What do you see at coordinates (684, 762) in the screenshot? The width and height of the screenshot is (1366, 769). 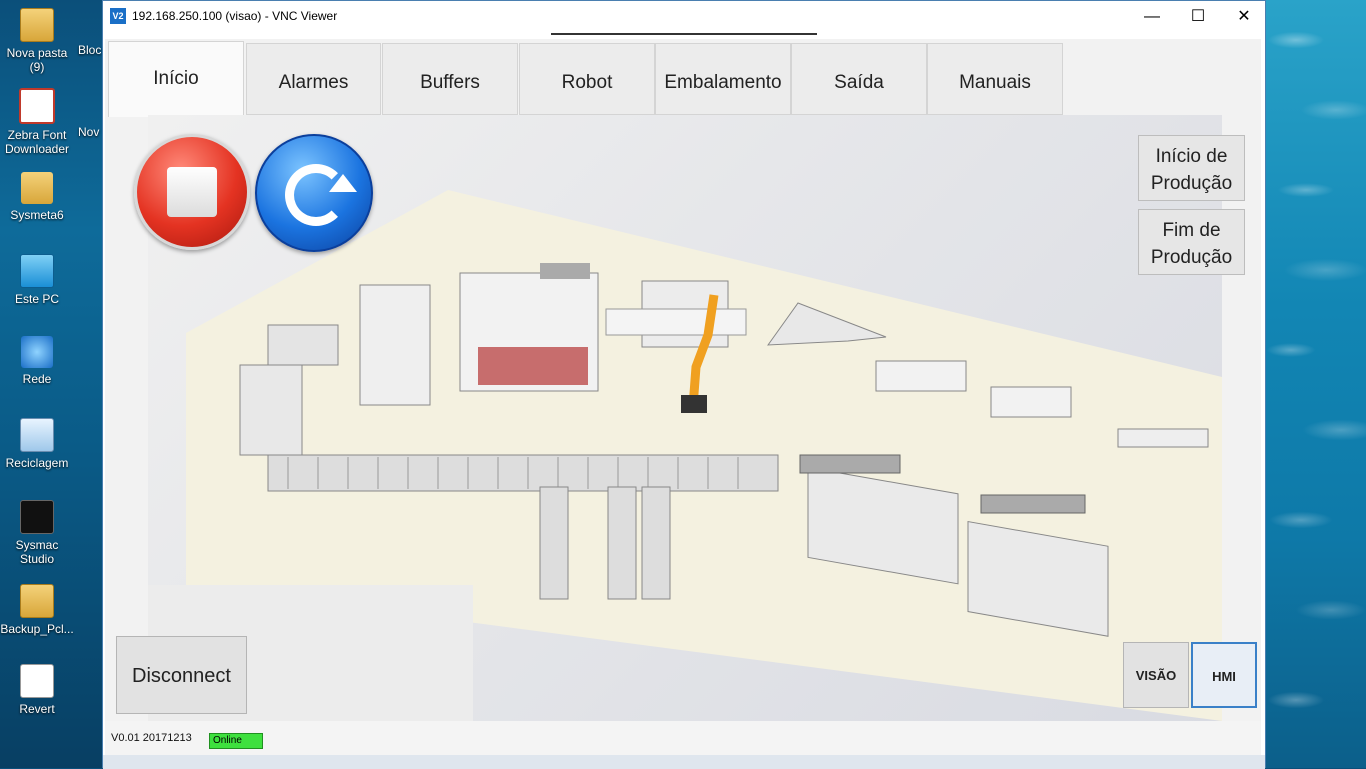 I see `window-bottom-edge` at bounding box center [684, 762].